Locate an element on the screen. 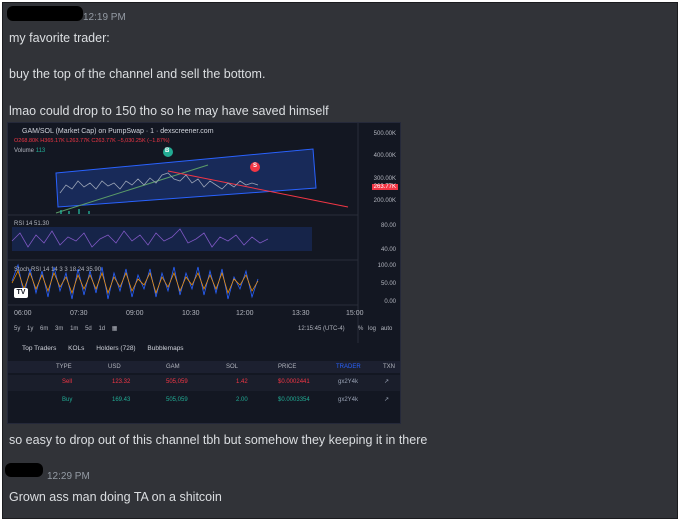 The image size is (680, 521). message-timestamp: 12:29 PM is located at coordinates (68, 476).